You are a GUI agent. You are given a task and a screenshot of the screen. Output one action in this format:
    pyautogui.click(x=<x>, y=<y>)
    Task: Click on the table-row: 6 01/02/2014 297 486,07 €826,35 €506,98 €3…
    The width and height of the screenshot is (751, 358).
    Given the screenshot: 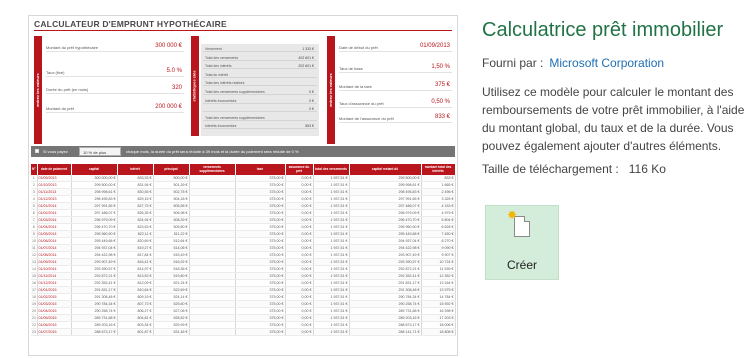 What is the action you would take?
    pyautogui.click(x=243, y=213)
    